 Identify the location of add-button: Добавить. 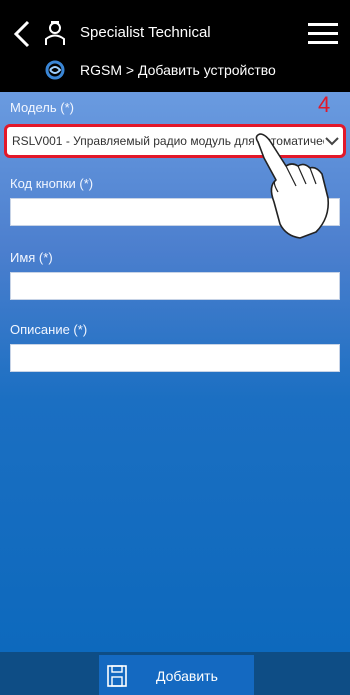
(176, 675).